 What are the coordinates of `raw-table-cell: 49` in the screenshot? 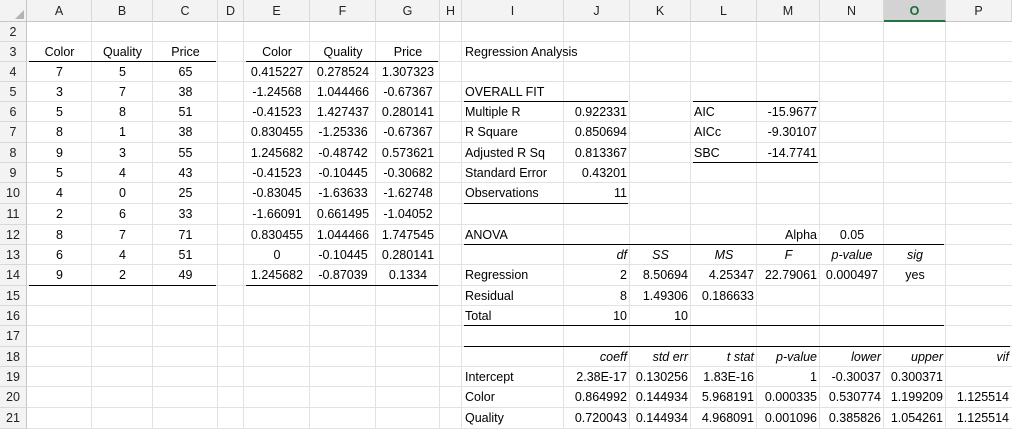 It's located at (185, 275).